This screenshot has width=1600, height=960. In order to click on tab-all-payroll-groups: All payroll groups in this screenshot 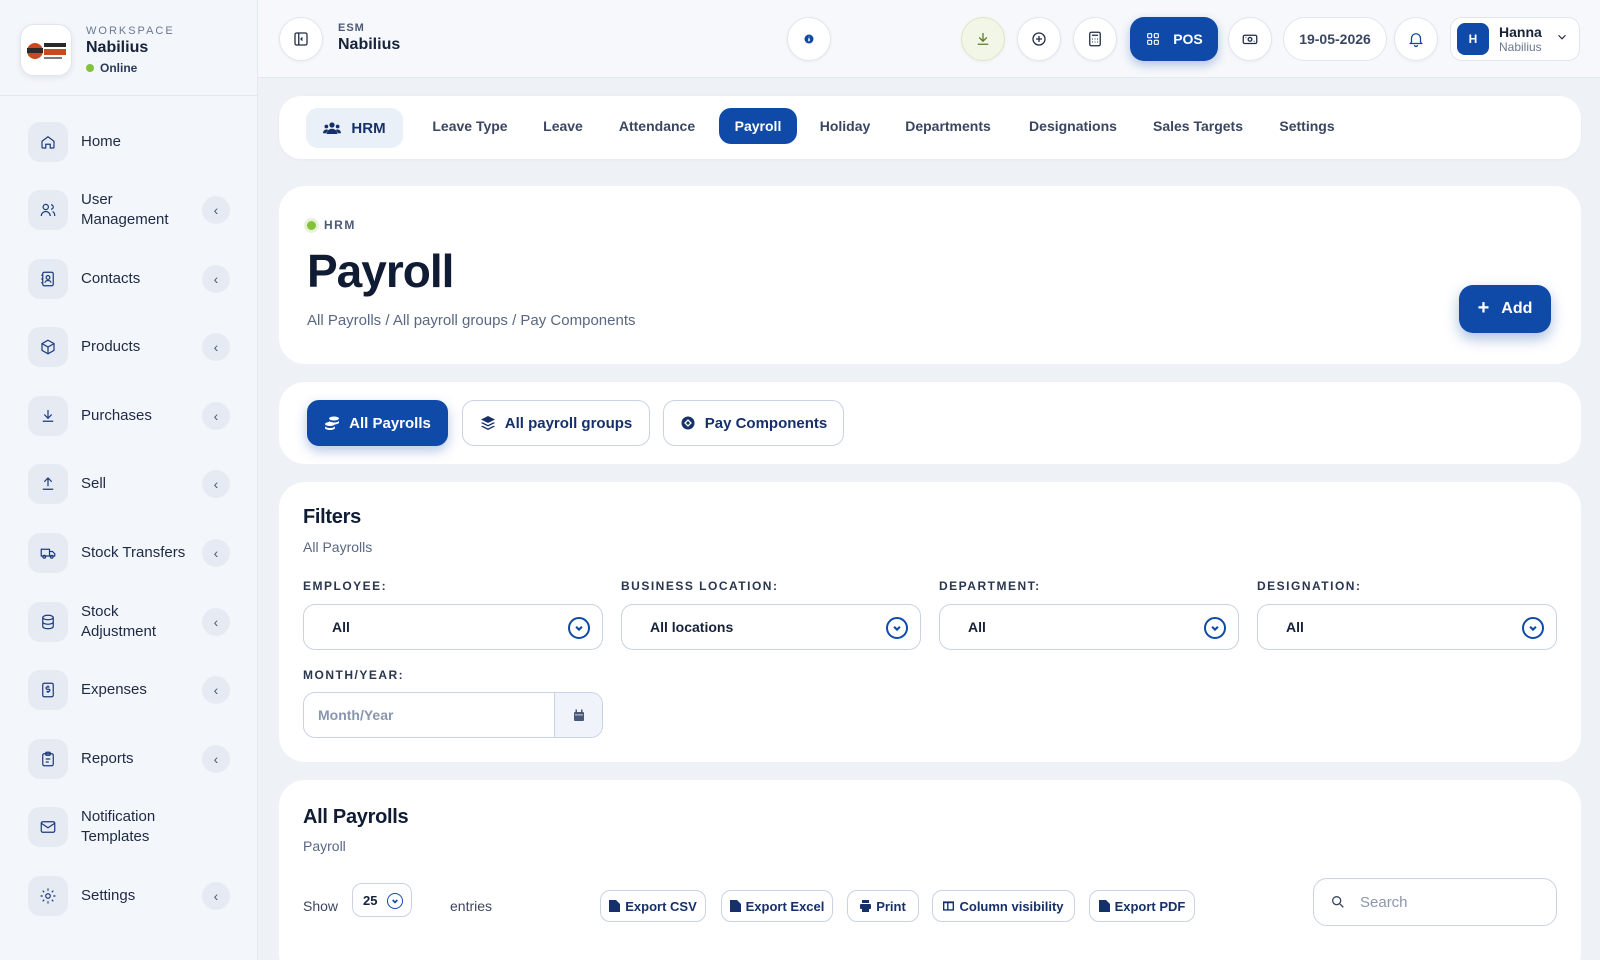, I will do `click(556, 423)`.